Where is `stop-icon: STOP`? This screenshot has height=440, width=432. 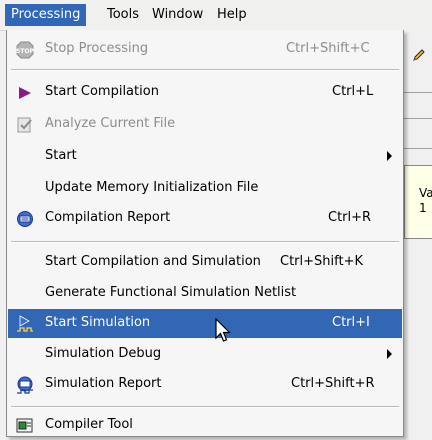 stop-icon: STOP is located at coordinates (25, 50).